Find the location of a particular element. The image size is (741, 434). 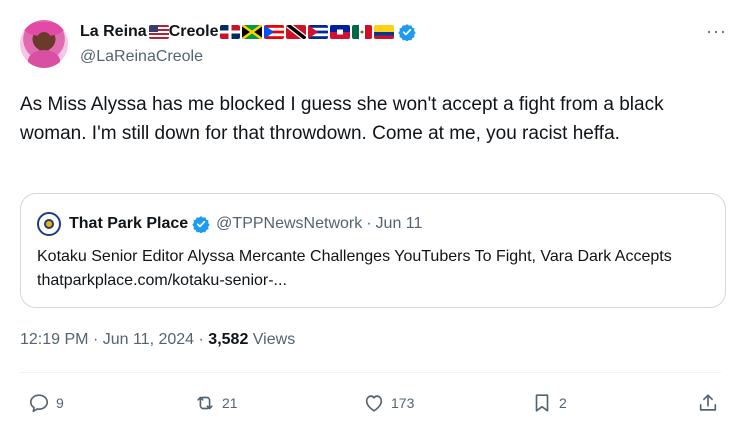

repost-button: 21 is located at coordinates (216, 403).